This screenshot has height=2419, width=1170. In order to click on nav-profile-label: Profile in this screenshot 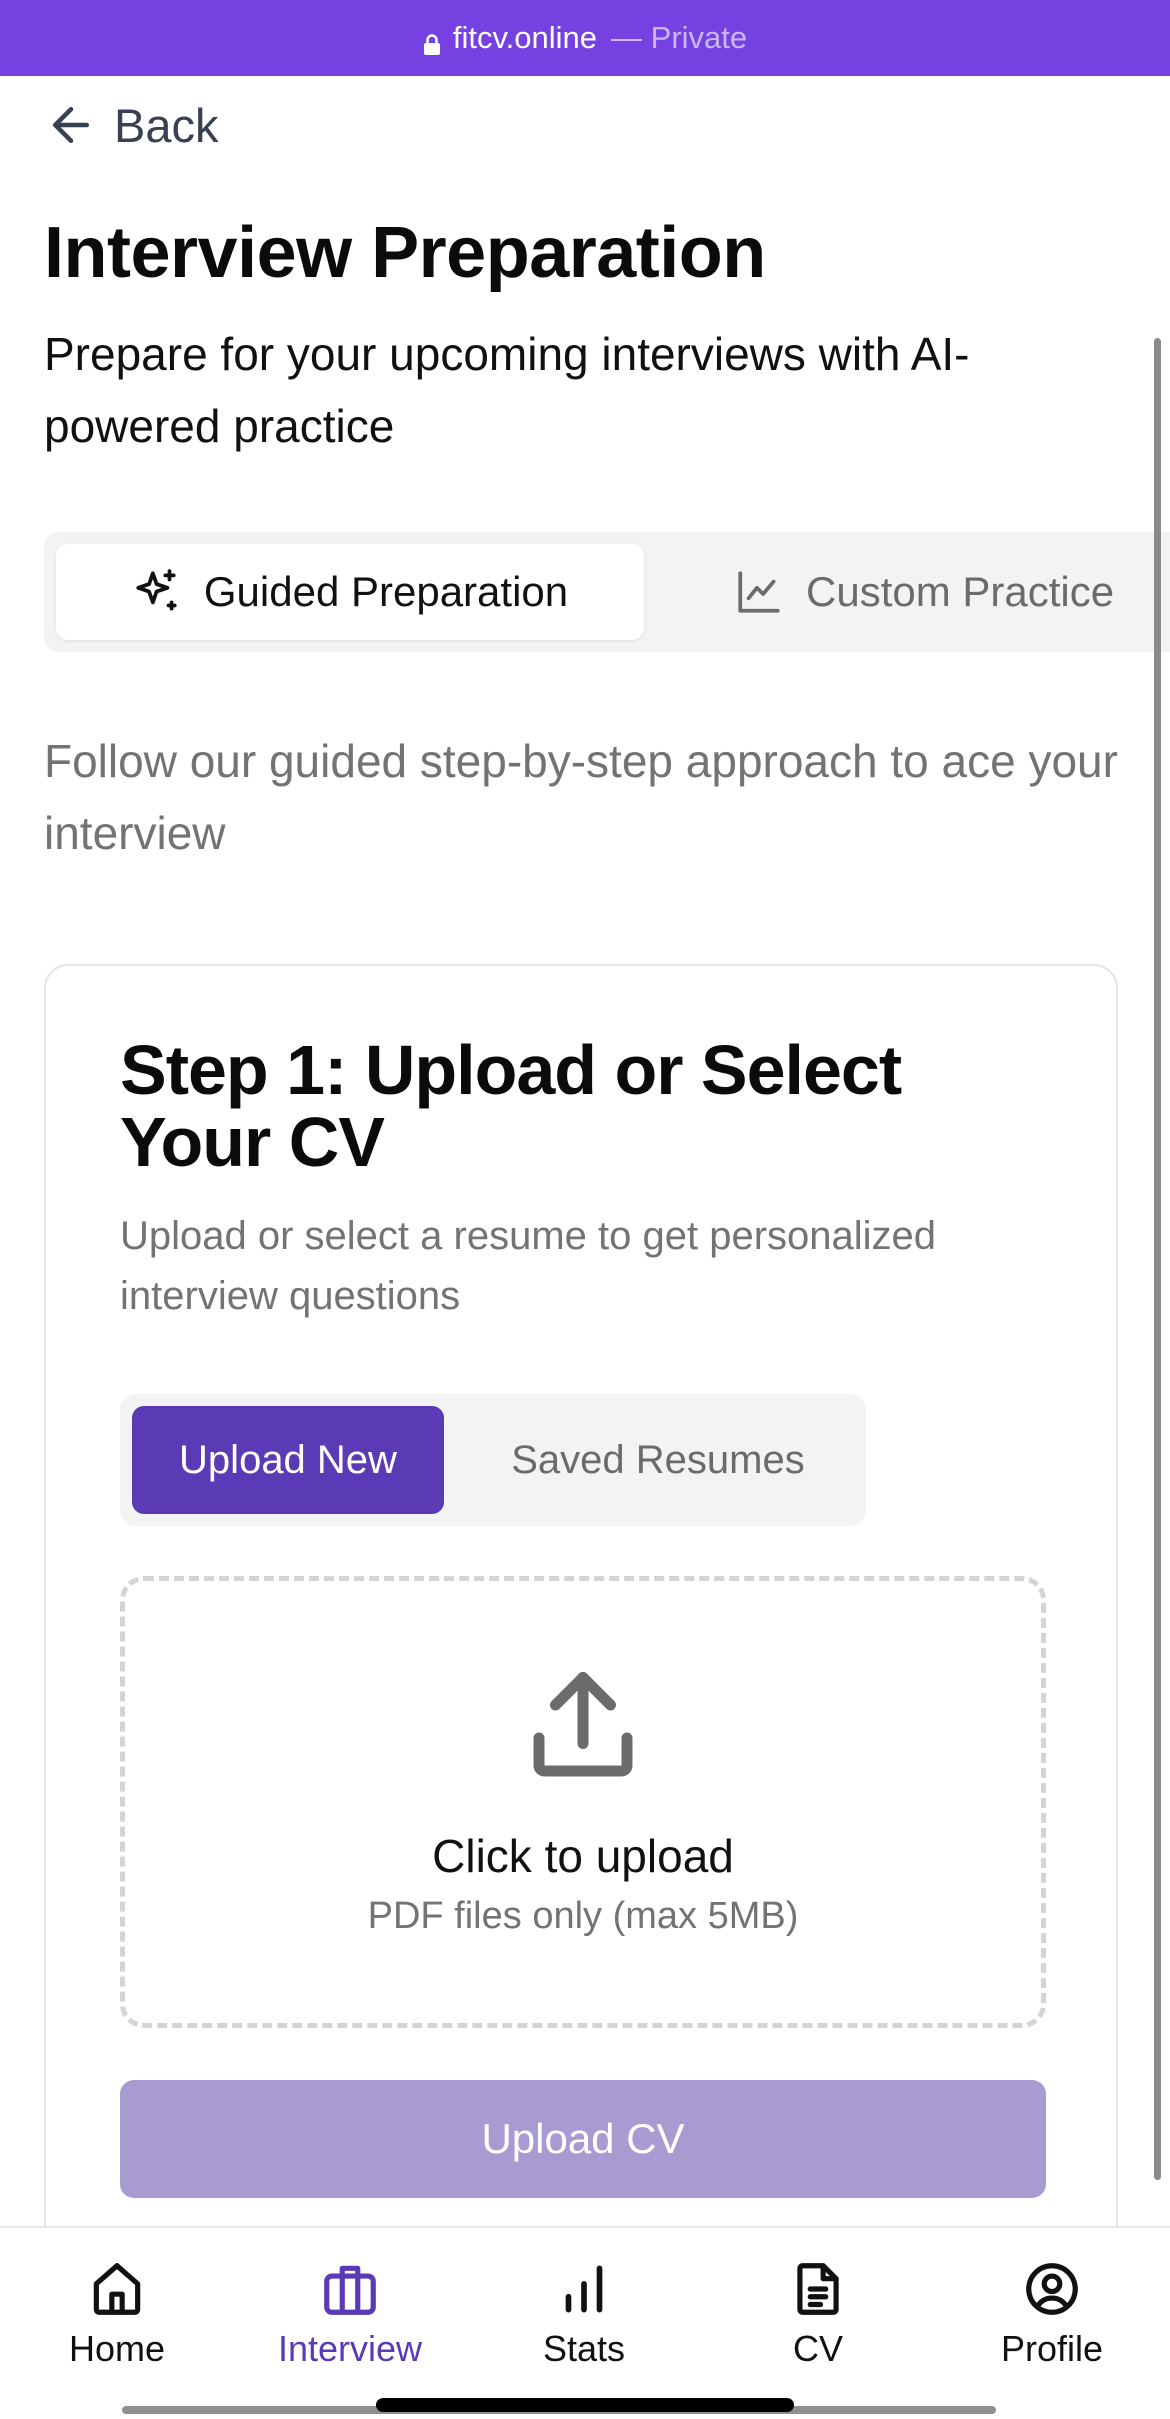, I will do `click(1052, 2348)`.